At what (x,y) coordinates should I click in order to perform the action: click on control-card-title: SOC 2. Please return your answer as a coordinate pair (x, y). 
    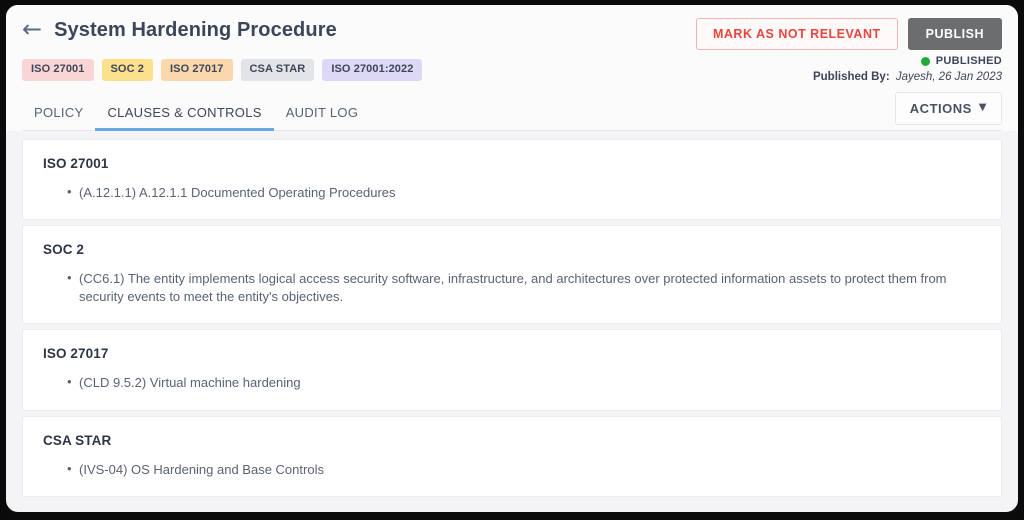
    Looking at the image, I should click on (64, 250).